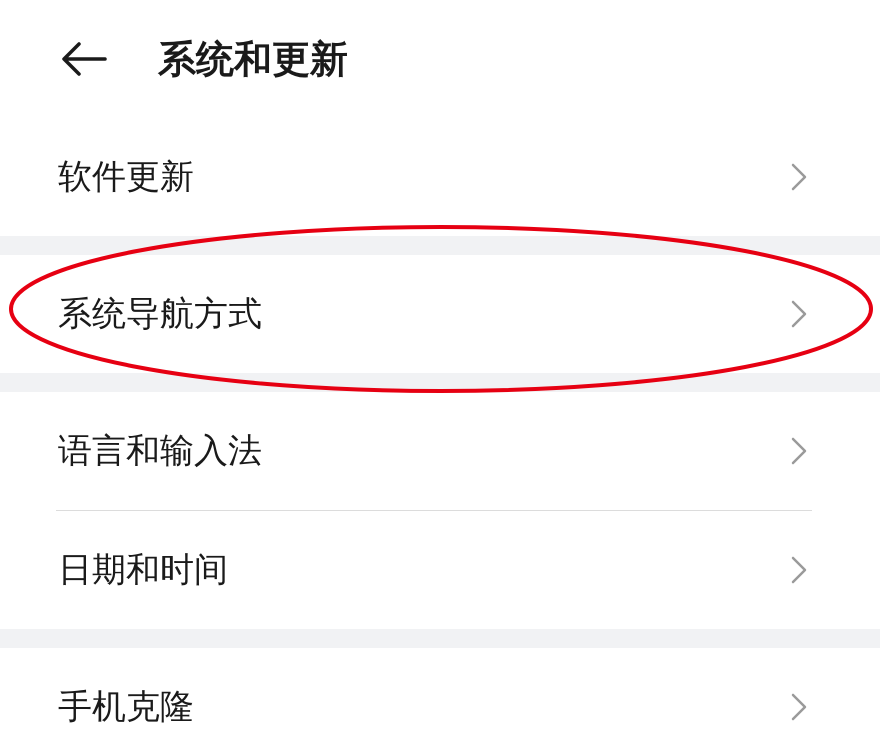  Describe the element at coordinates (126, 707) in the screenshot. I see `row-label: 手机克隆` at that location.